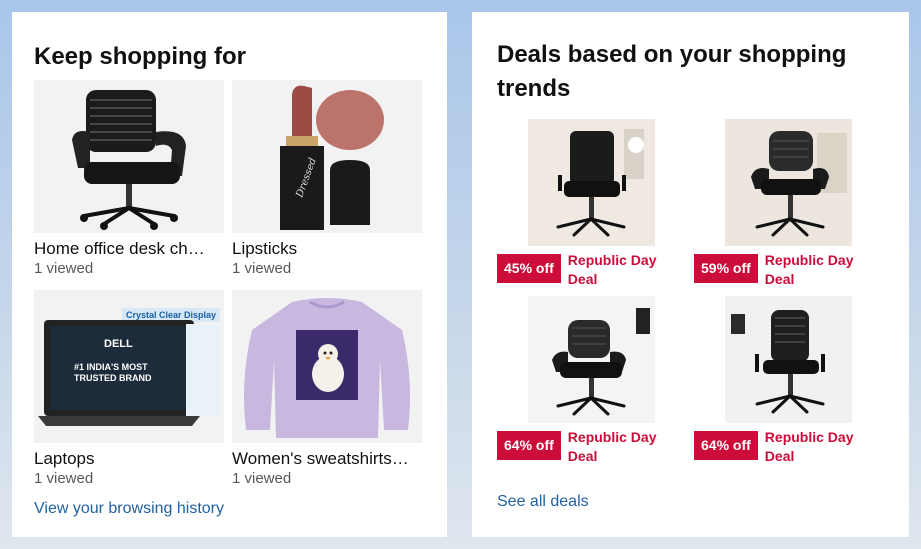  Describe the element at coordinates (543, 502) in the screenshot. I see `see-all-deals-link: See all deals` at that location.